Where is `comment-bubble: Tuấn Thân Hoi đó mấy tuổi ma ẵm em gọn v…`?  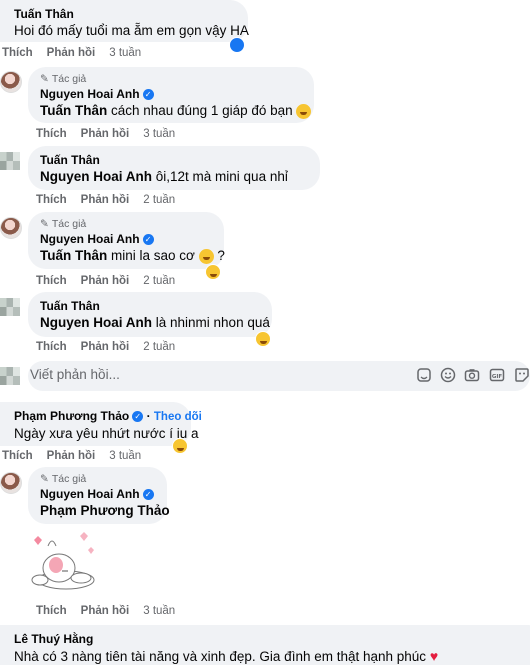 comment-bubble: Tuấn Thân Hoi đó mấy tuổi ma ẵm em gọn v… is located at coordinates (124, 21).